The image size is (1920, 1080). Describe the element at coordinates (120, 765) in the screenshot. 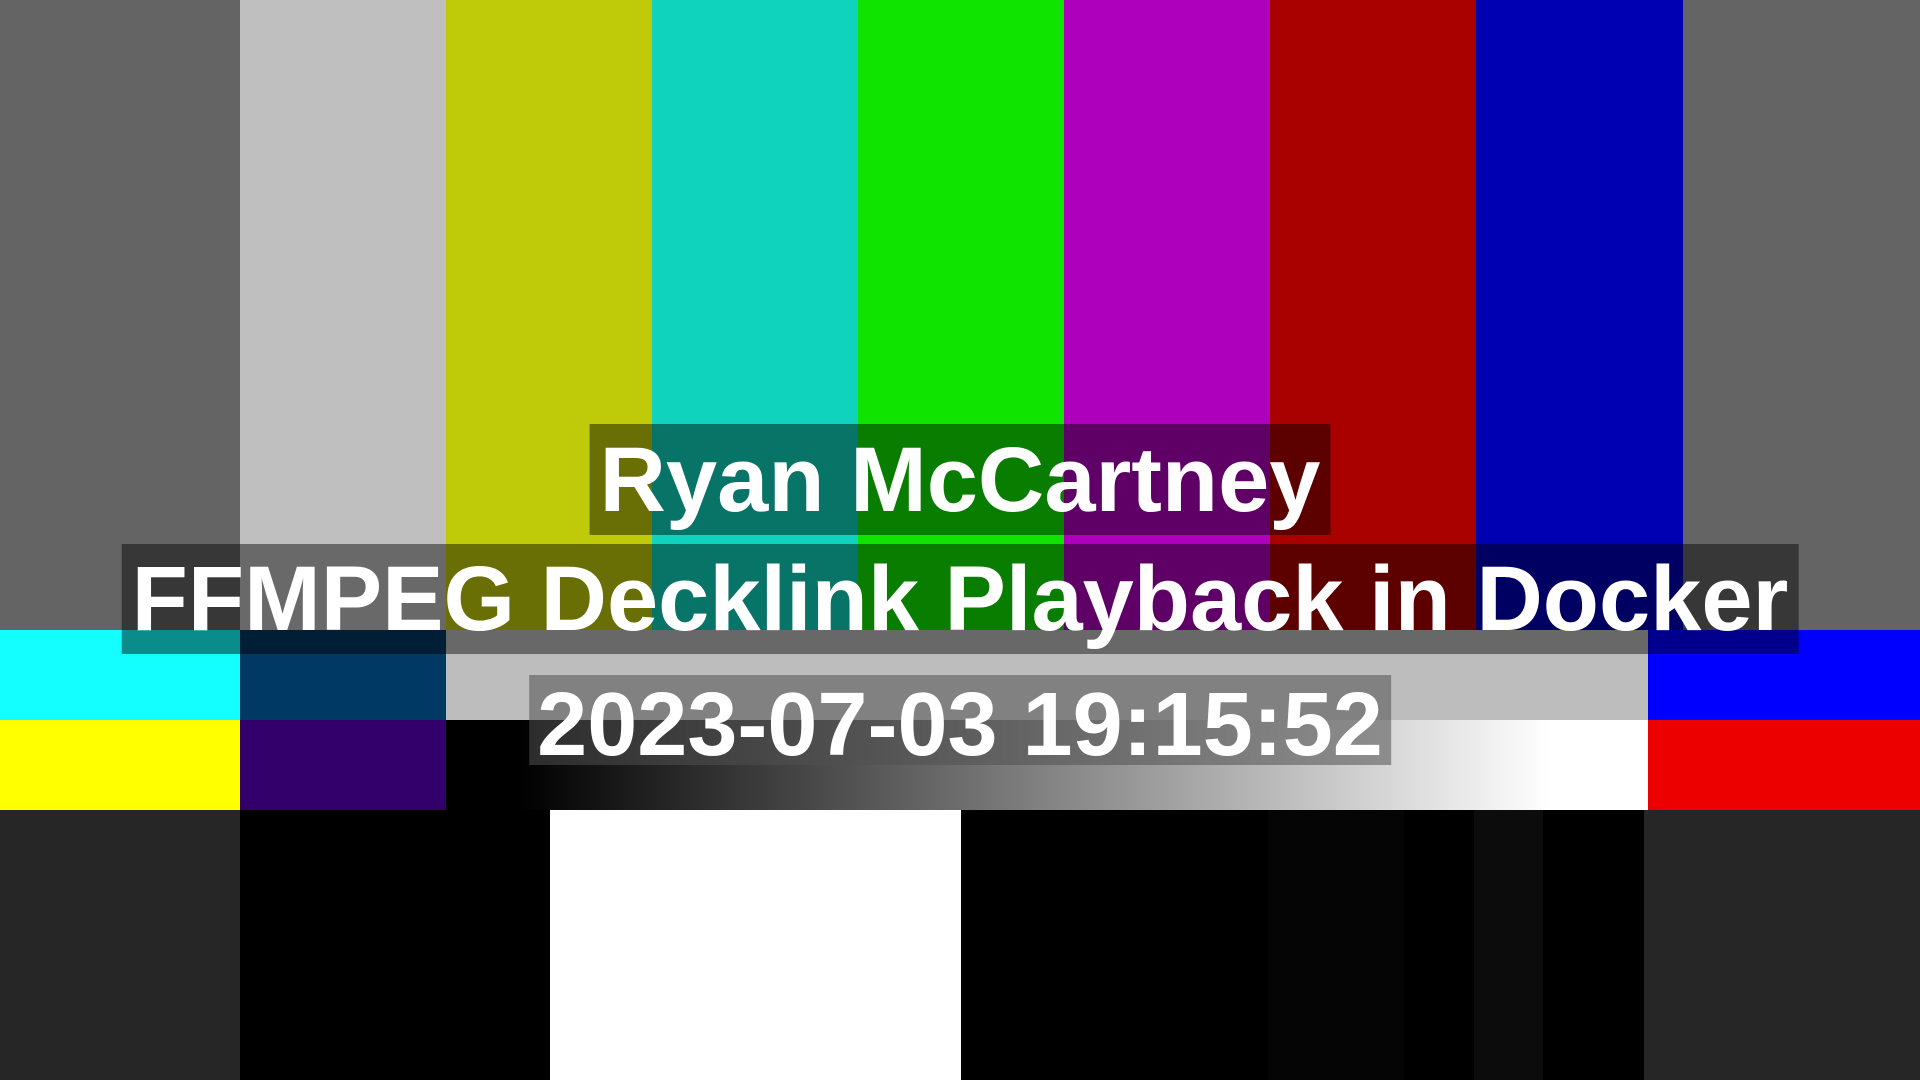

I see `bar-yellow-bright` at that location.